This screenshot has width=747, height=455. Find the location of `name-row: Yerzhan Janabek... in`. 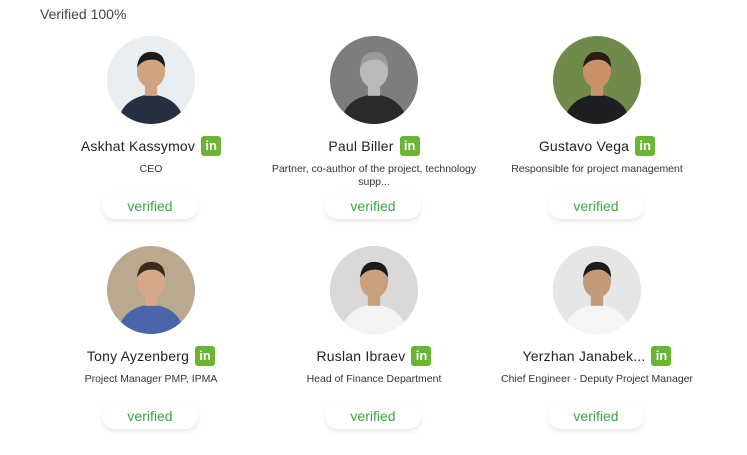

name-row: Yerzhan Janabek... in is located at coordinates (597, 356).